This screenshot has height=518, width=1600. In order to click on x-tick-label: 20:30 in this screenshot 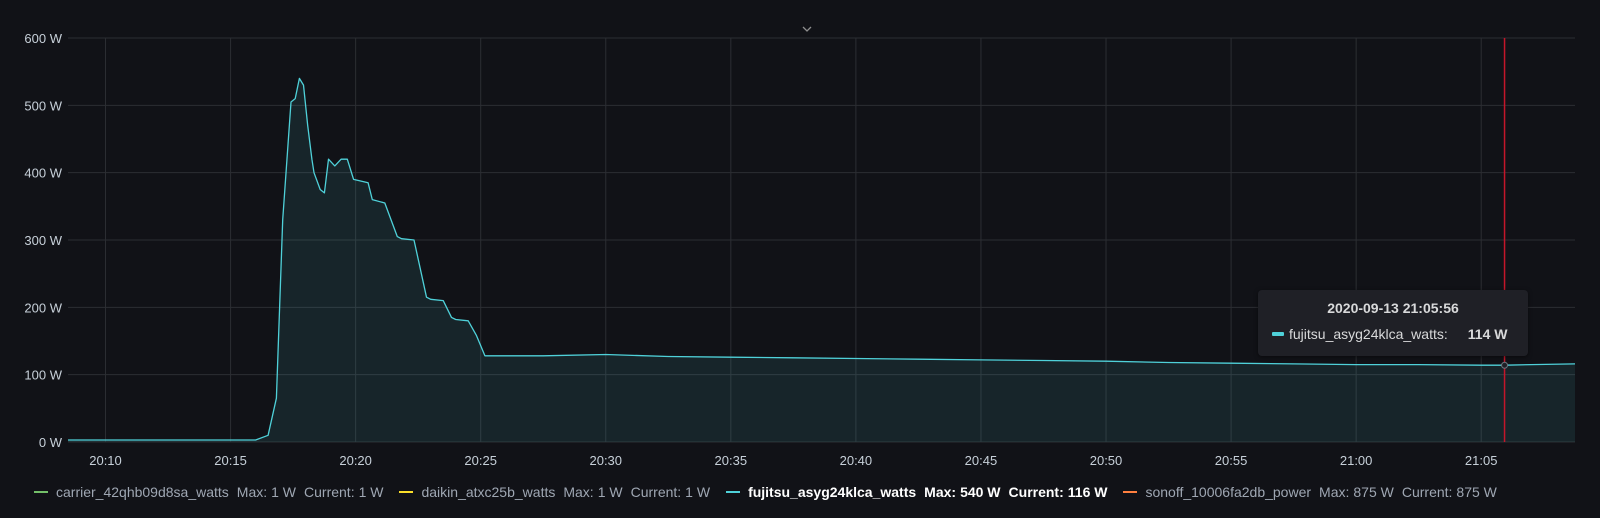, I will do `click(605, 460)`.